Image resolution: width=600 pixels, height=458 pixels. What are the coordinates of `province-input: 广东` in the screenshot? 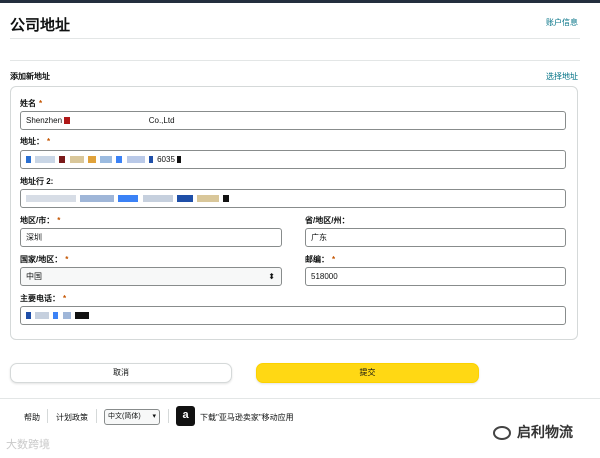 It's located at (435, 237).